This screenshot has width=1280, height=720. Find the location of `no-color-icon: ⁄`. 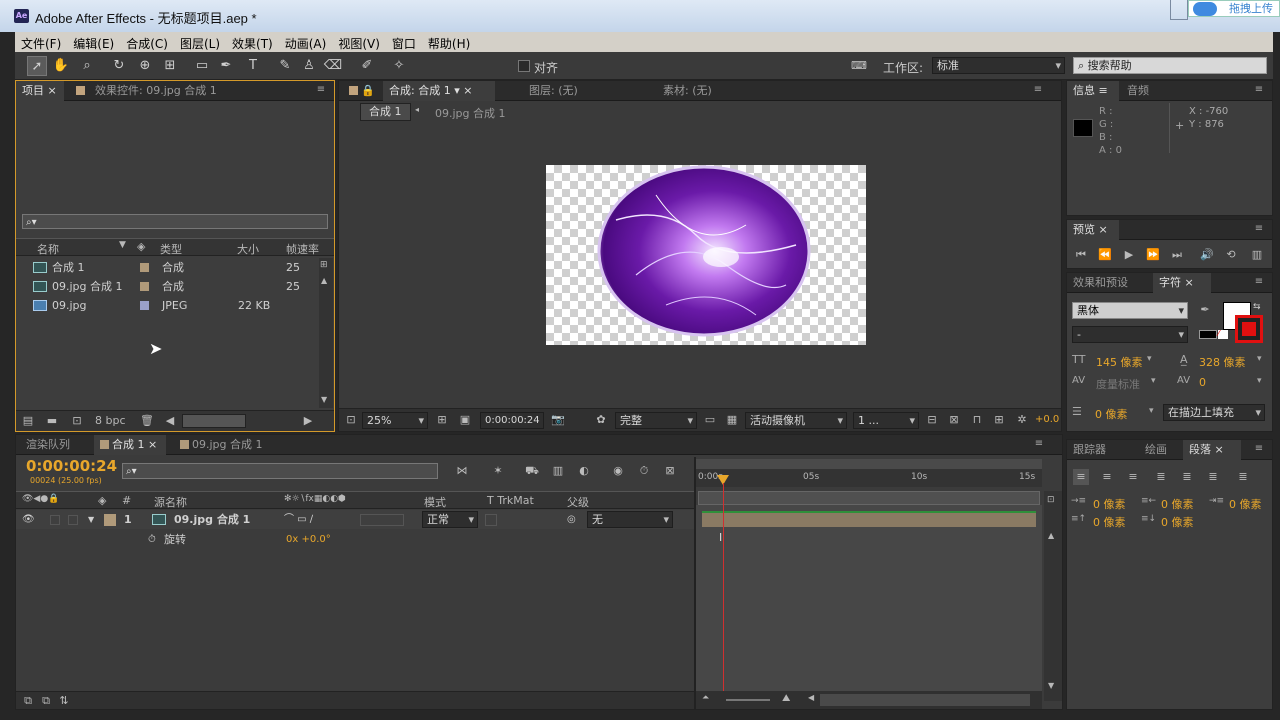

no-color-icon: ⁄ is located at coordinates (1223, 334).